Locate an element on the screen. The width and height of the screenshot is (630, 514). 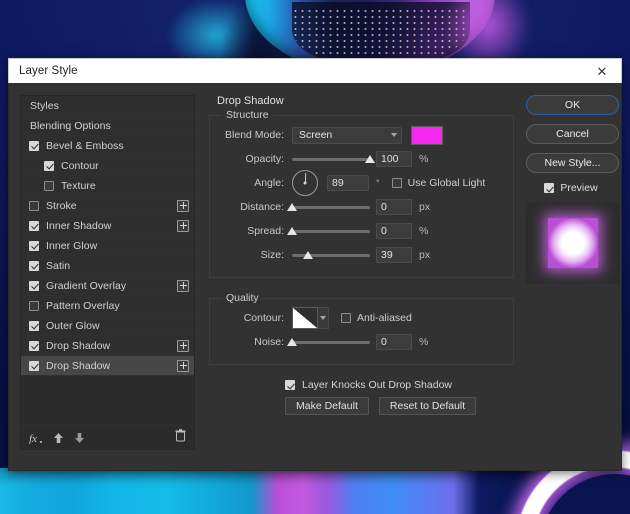
opacity-slider-knob is located at coordinates (370, 159).